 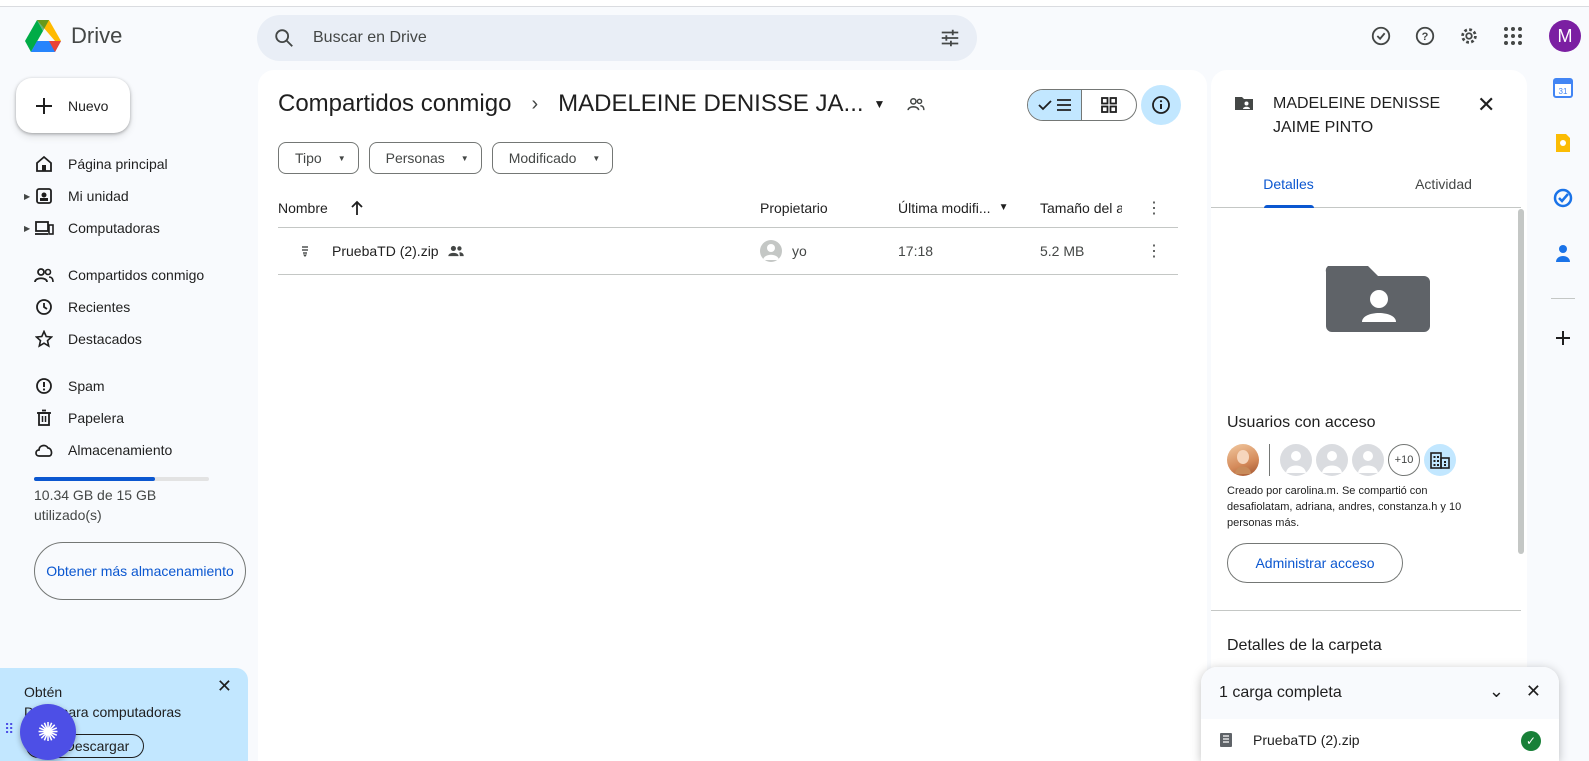 I want to click on search-input: Buscar en Drive, so click(x=626, y=38).